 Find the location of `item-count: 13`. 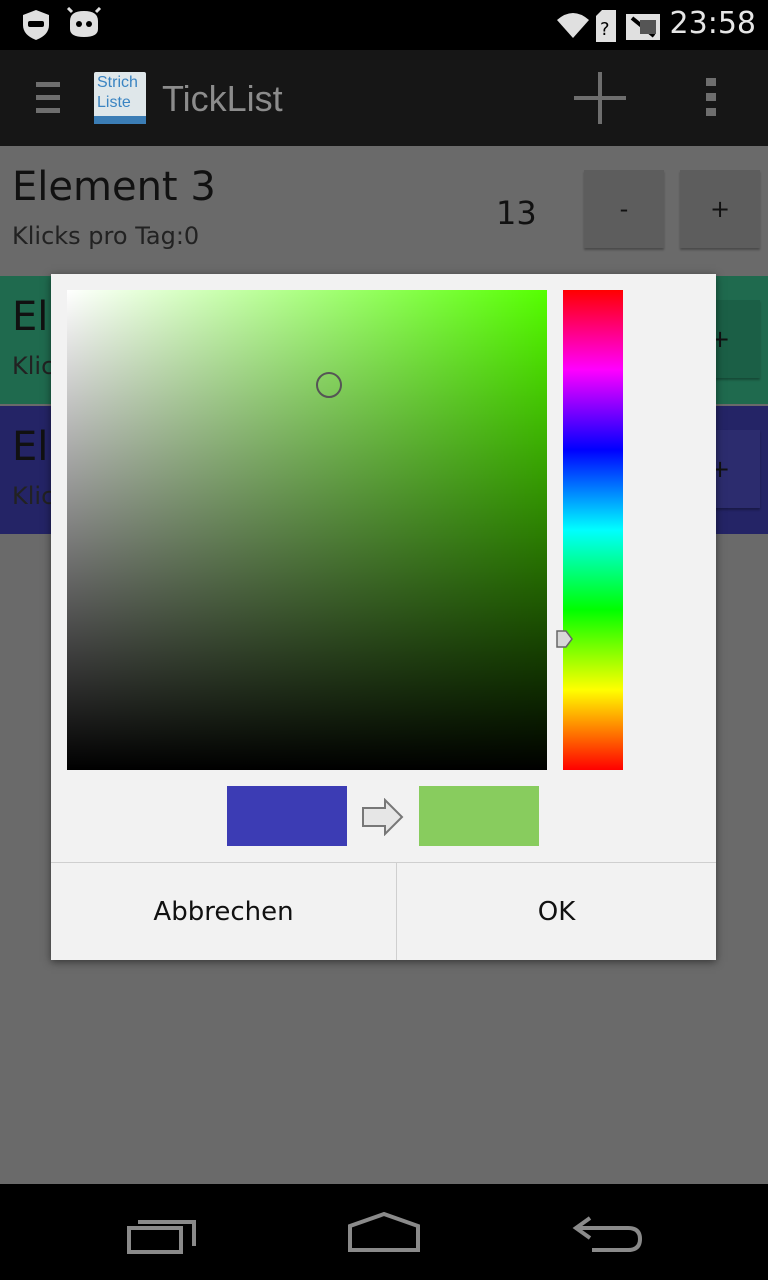

item-count: 13 is located at coordinates (516, 213).